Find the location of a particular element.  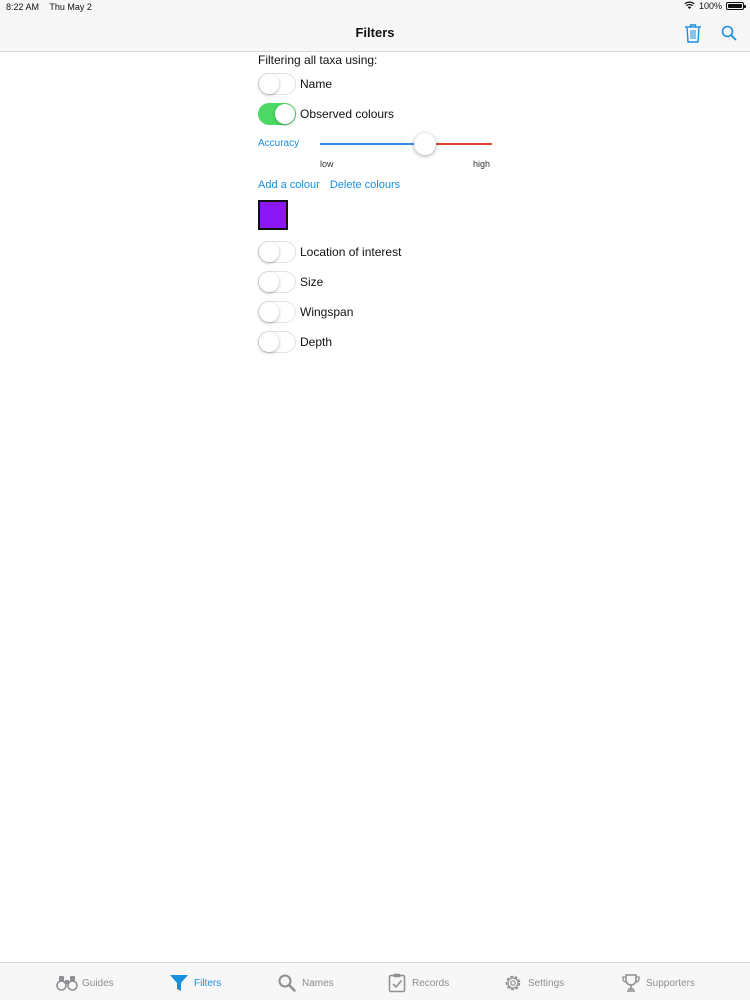

slider-track-min is located at coordinates (372, 144).